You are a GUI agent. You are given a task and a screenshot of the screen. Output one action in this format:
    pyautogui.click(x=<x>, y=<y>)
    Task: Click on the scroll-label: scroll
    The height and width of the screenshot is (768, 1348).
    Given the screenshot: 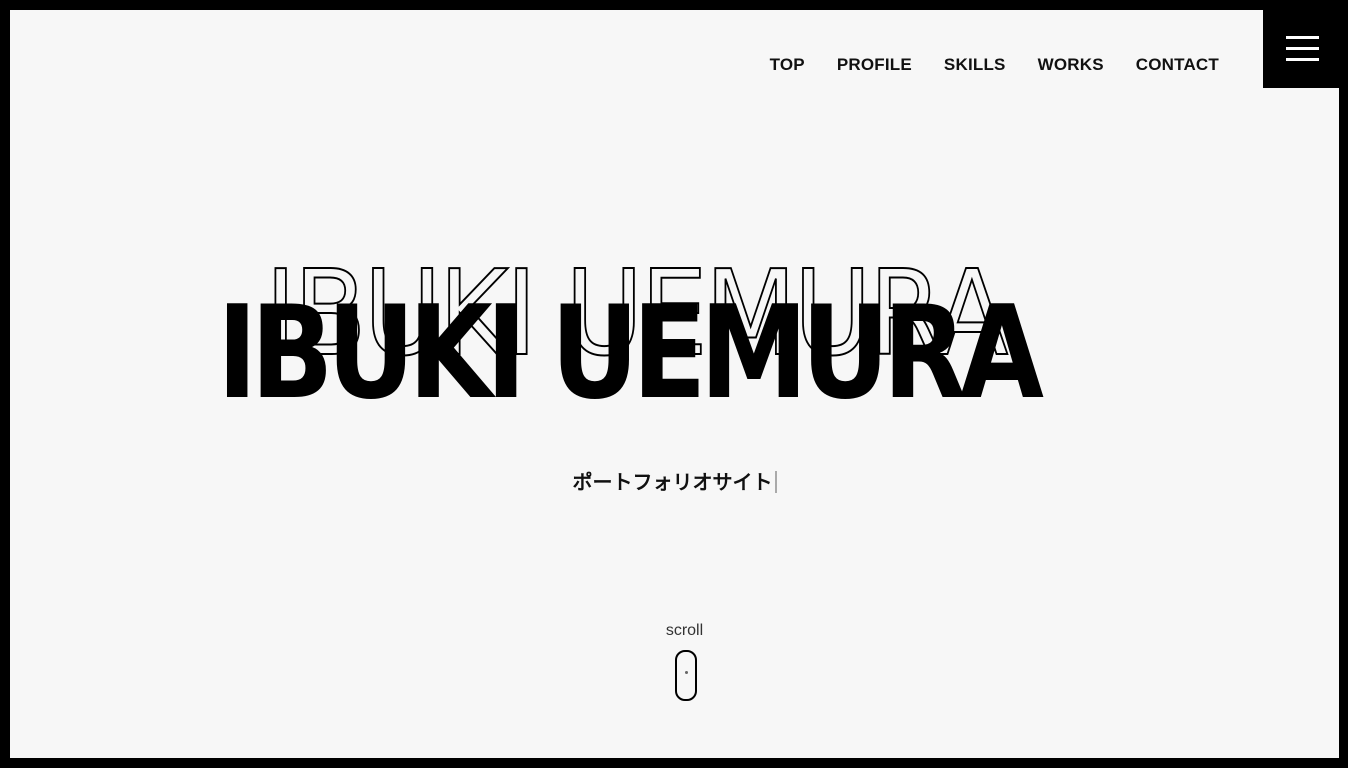 What is the action you would take?
    pyautogui.click(x=684, y=630)
    